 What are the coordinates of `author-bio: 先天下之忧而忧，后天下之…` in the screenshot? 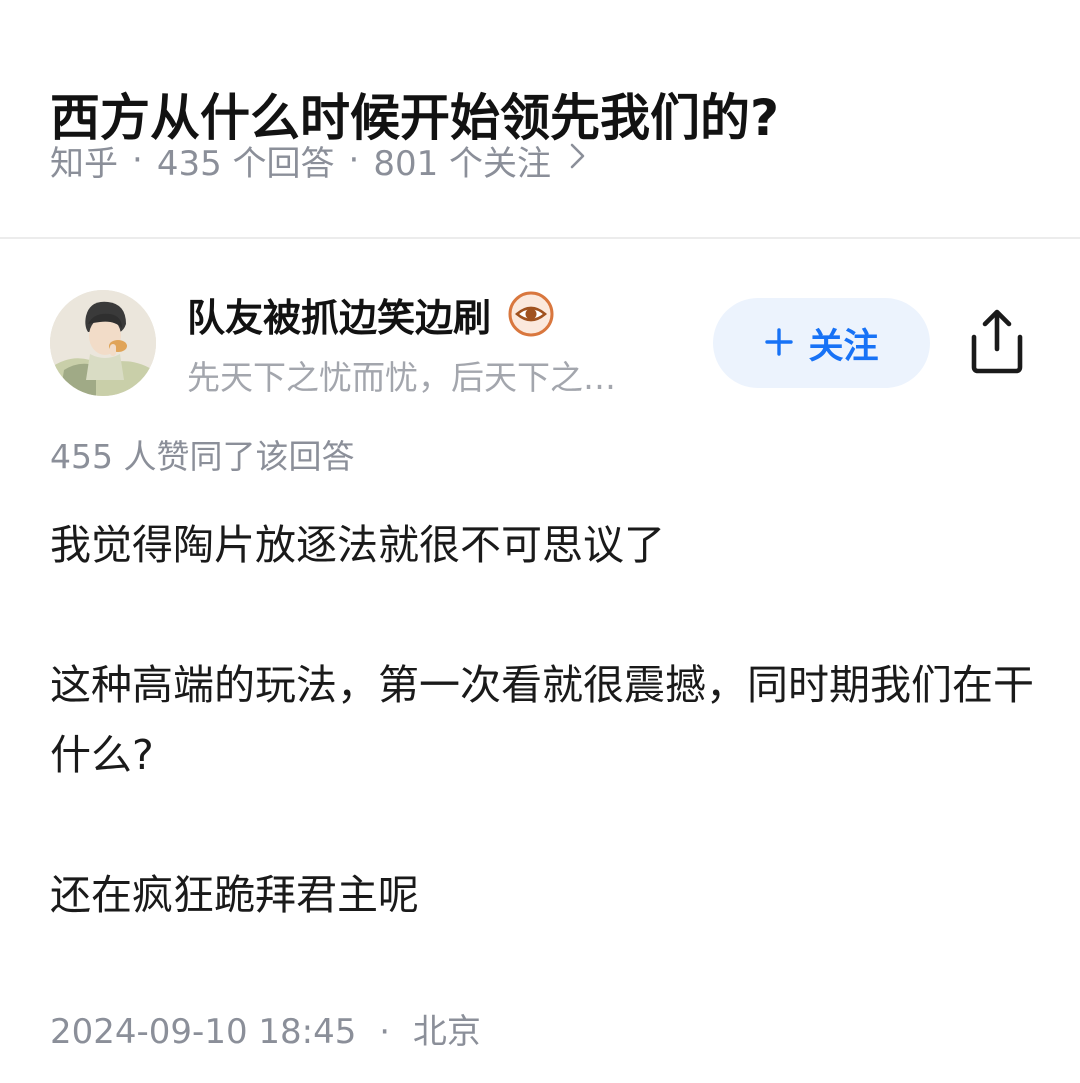 It's located at (401, 377).